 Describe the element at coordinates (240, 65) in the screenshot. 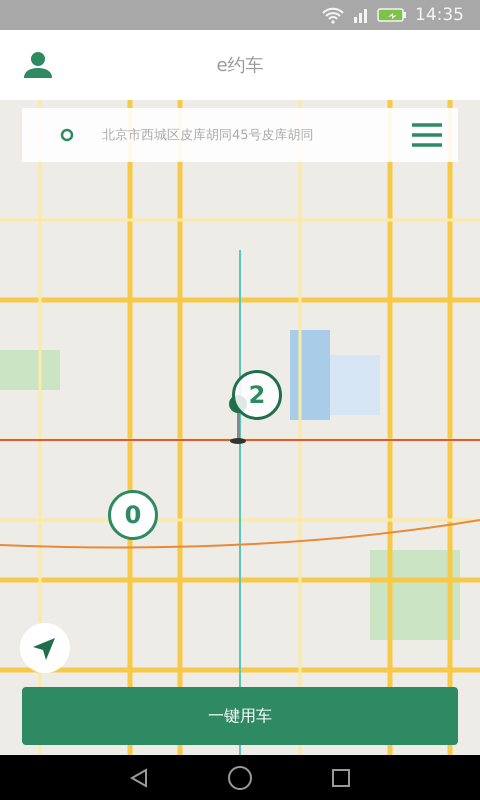

I see `app-title: e约车` at that location.